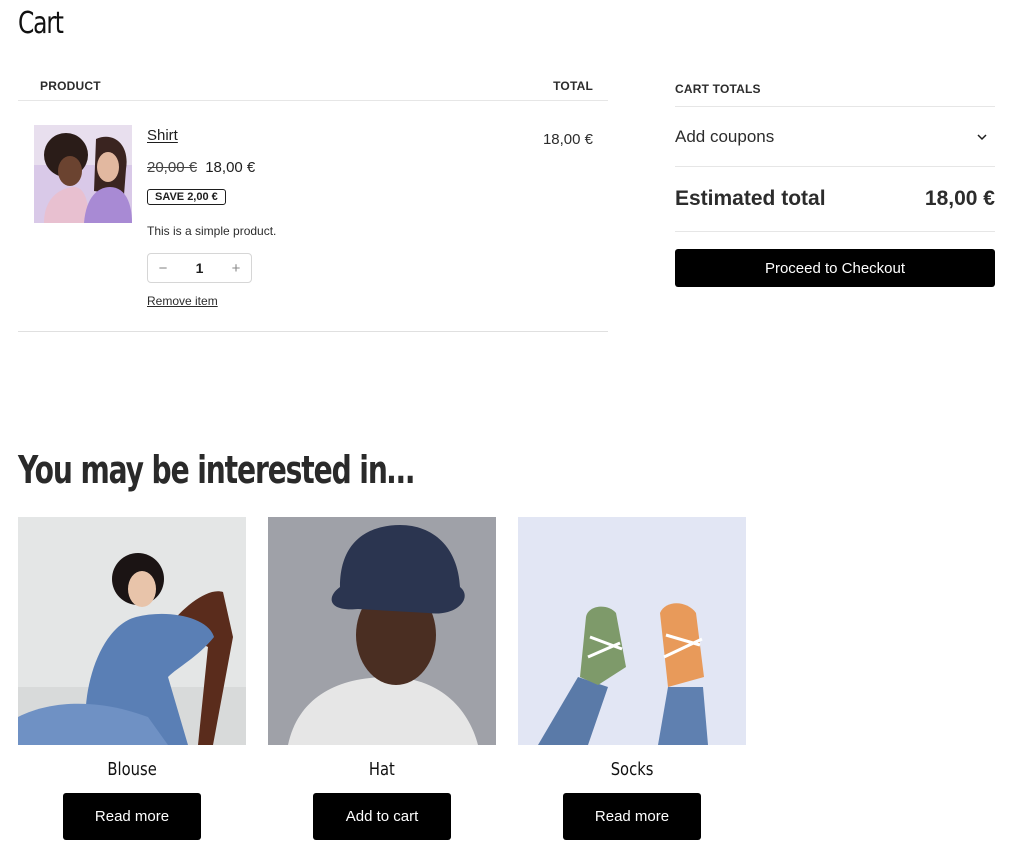  What do you see at coordinates (632, 631) in the screenshot?
I see `product-image-socks` at bounding box center [632, 631].